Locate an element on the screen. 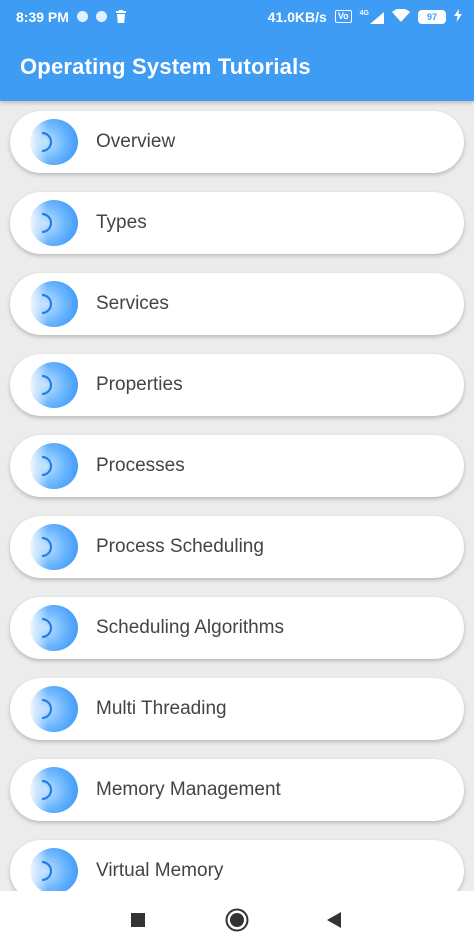 This screenshot has height=948, width=474. battery-icon: 97 is located at coordinates (432, 16).